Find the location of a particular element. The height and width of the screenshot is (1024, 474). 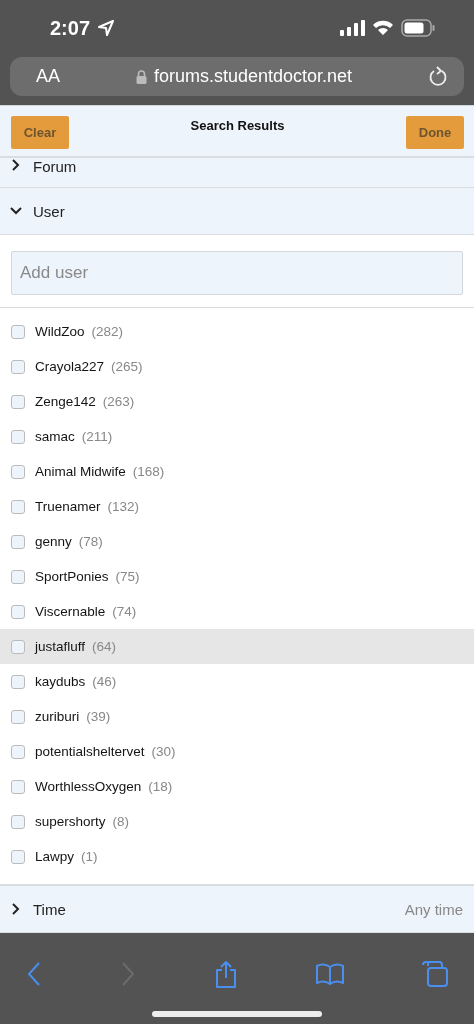

forward-icon is located at coordinates (128, 974).